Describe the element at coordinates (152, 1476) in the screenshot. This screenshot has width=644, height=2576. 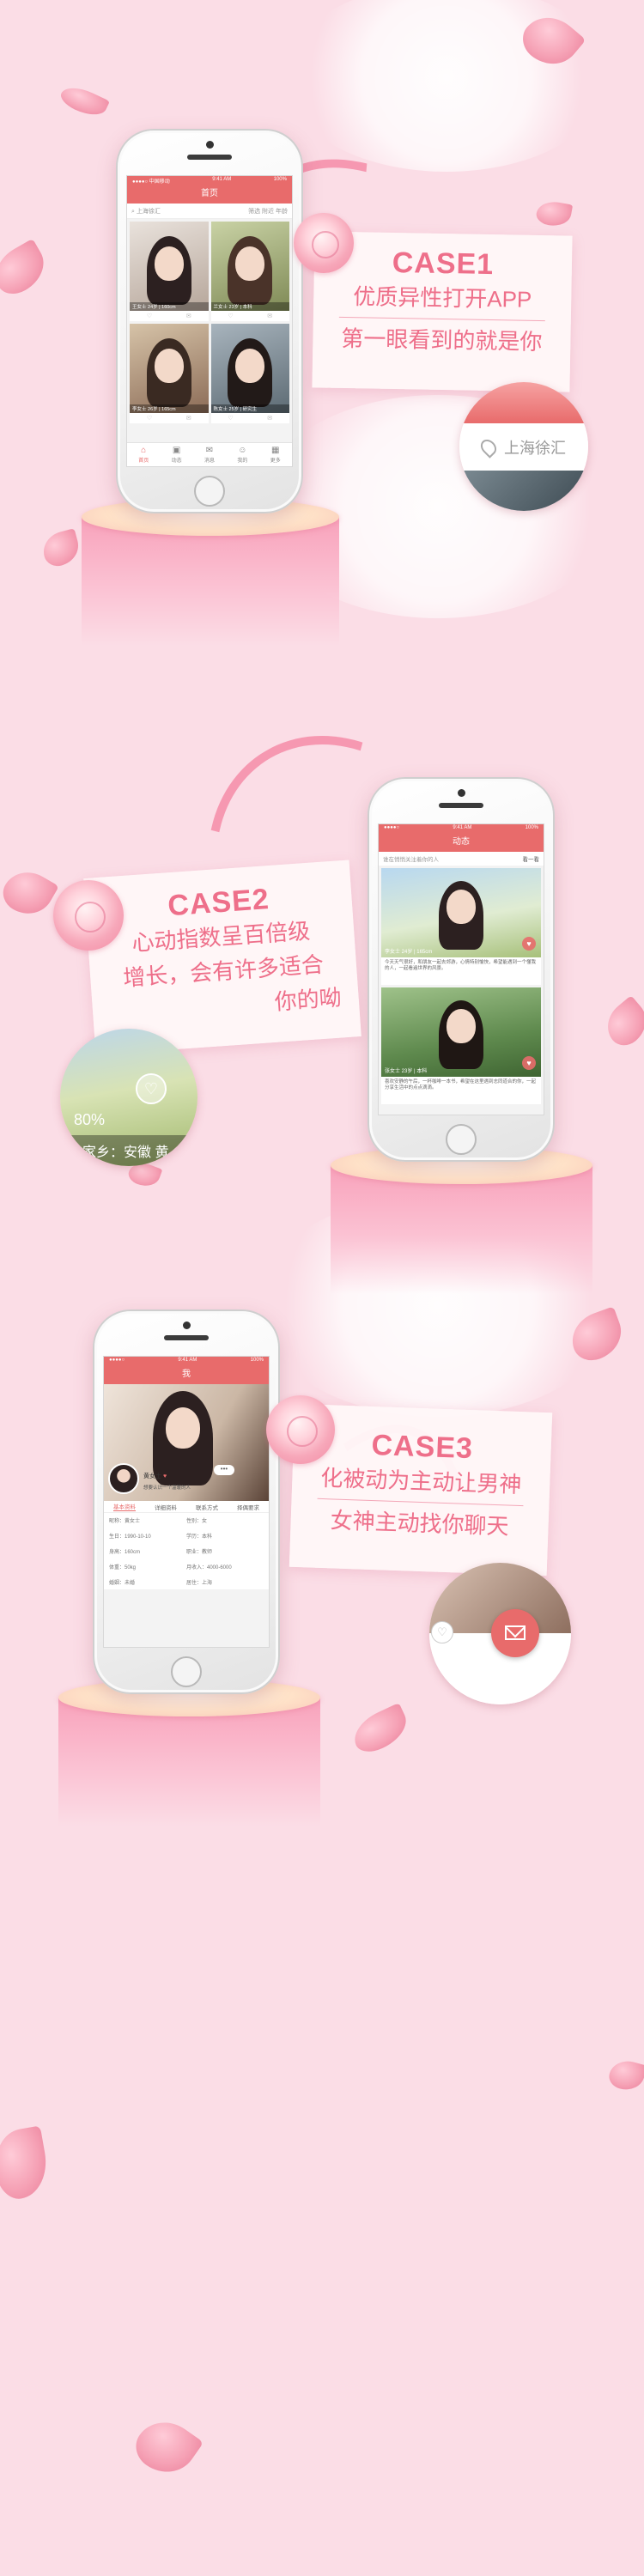
I see `profile-name: 黄女士` at that location.